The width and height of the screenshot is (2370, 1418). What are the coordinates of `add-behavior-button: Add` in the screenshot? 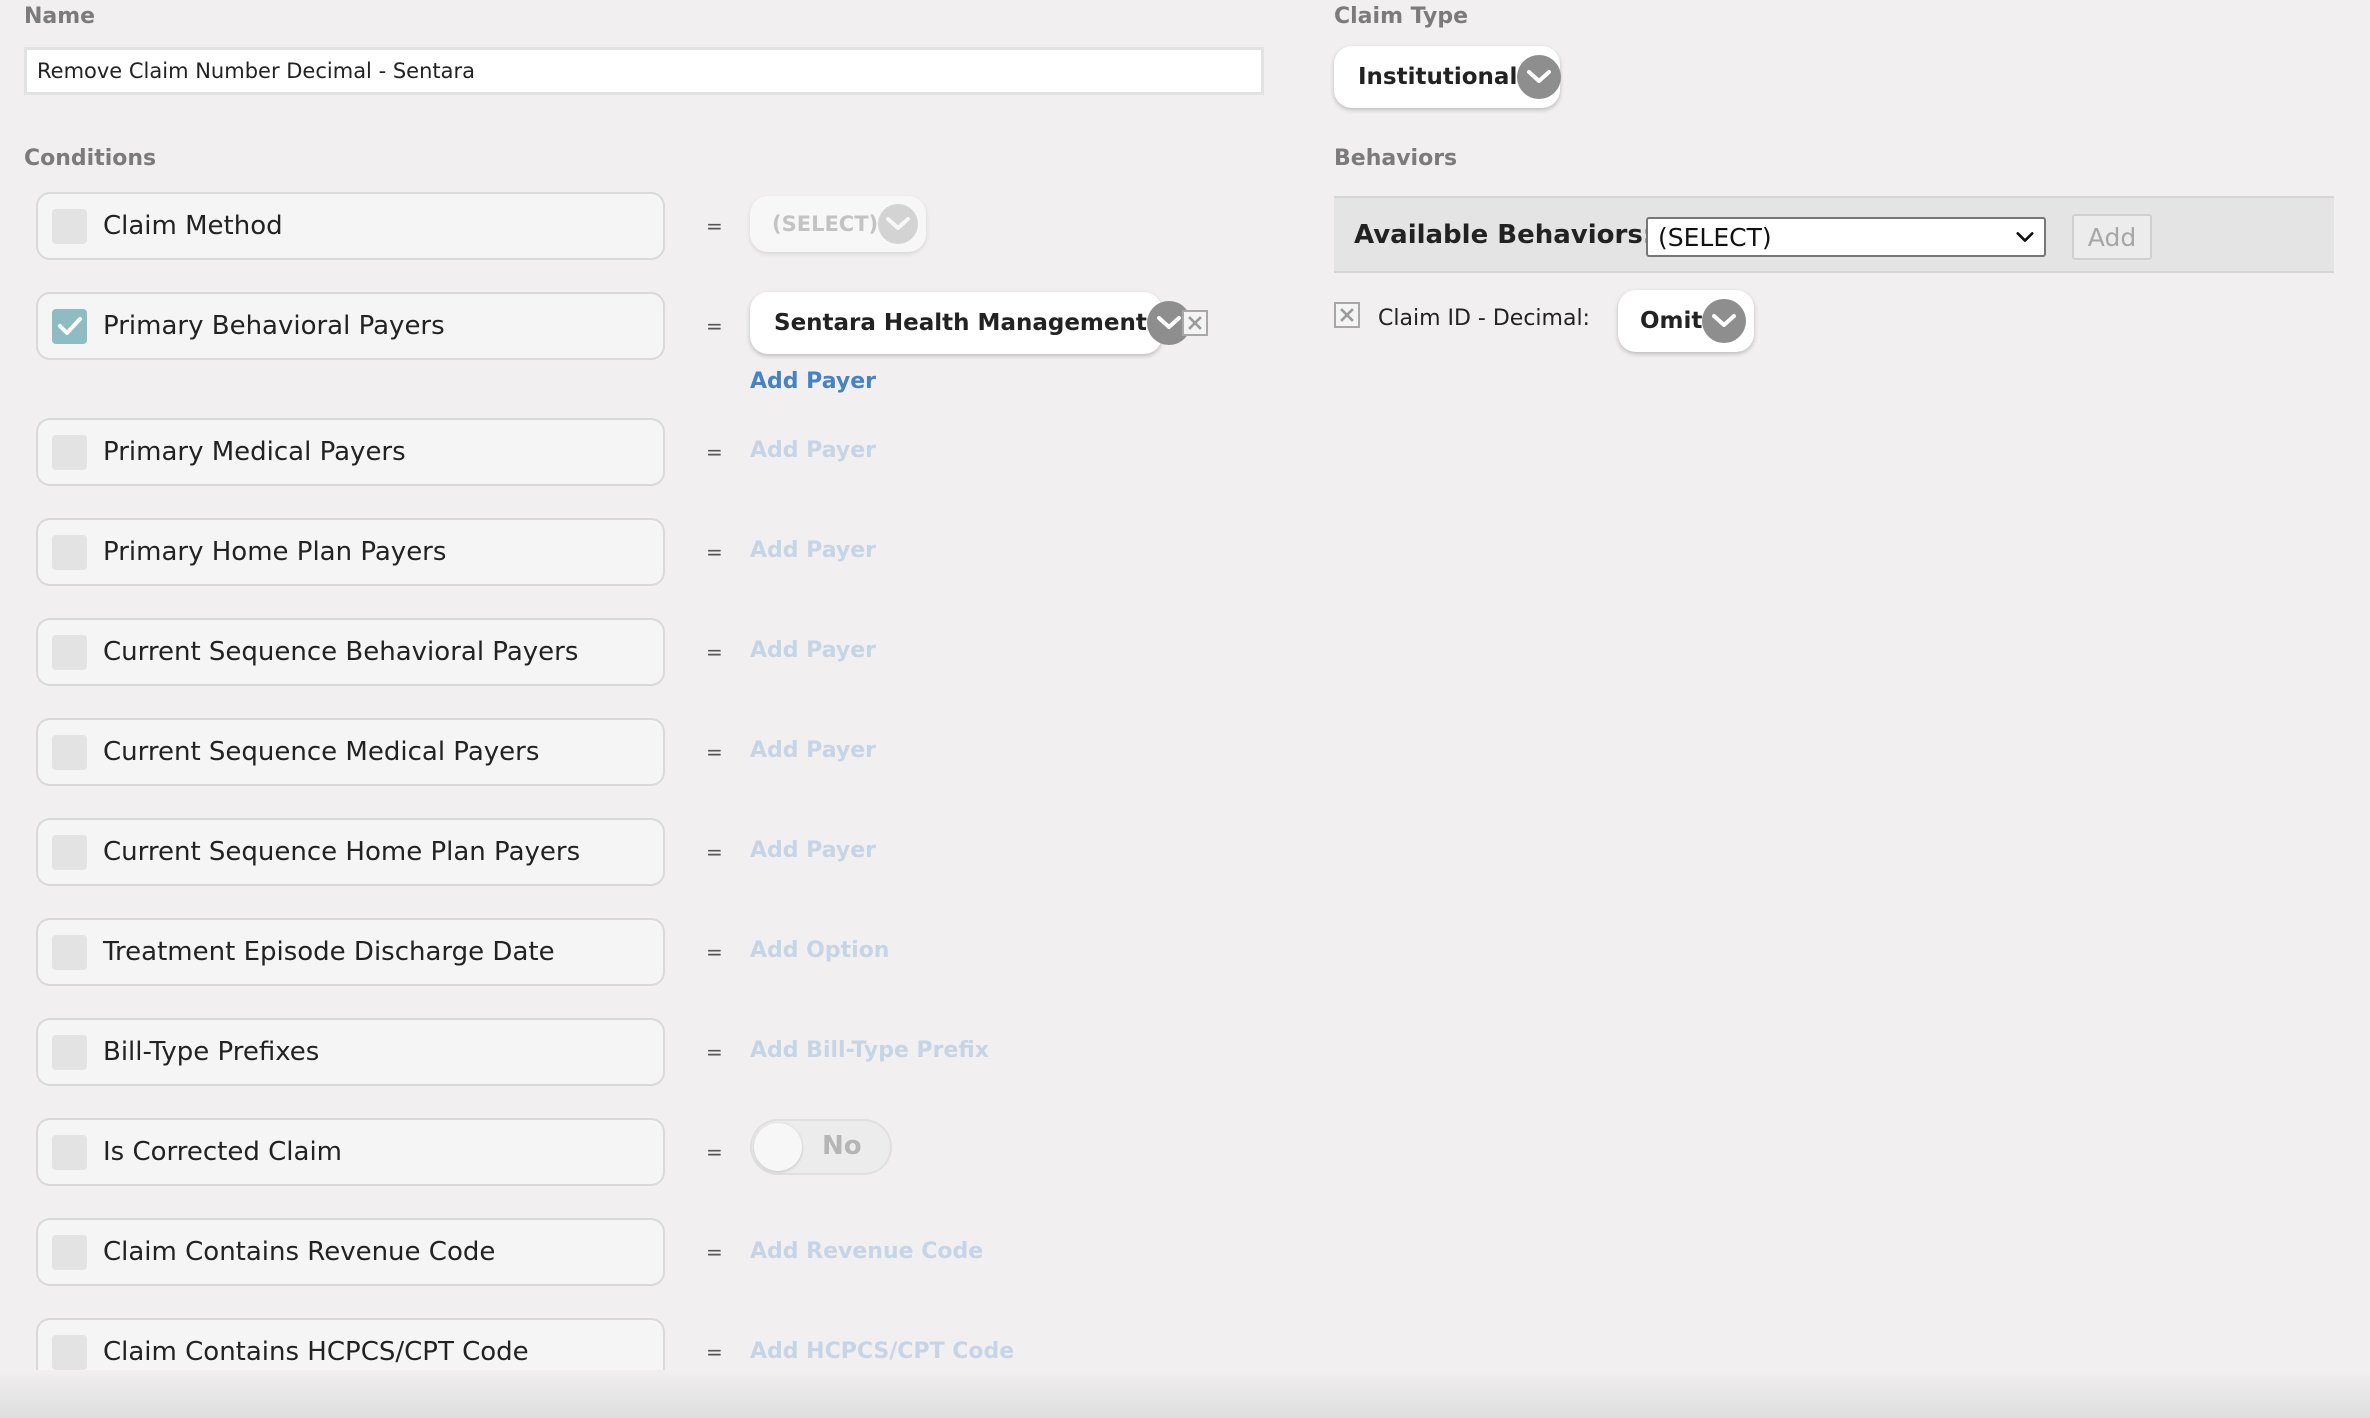 It's located at (2112, 237).